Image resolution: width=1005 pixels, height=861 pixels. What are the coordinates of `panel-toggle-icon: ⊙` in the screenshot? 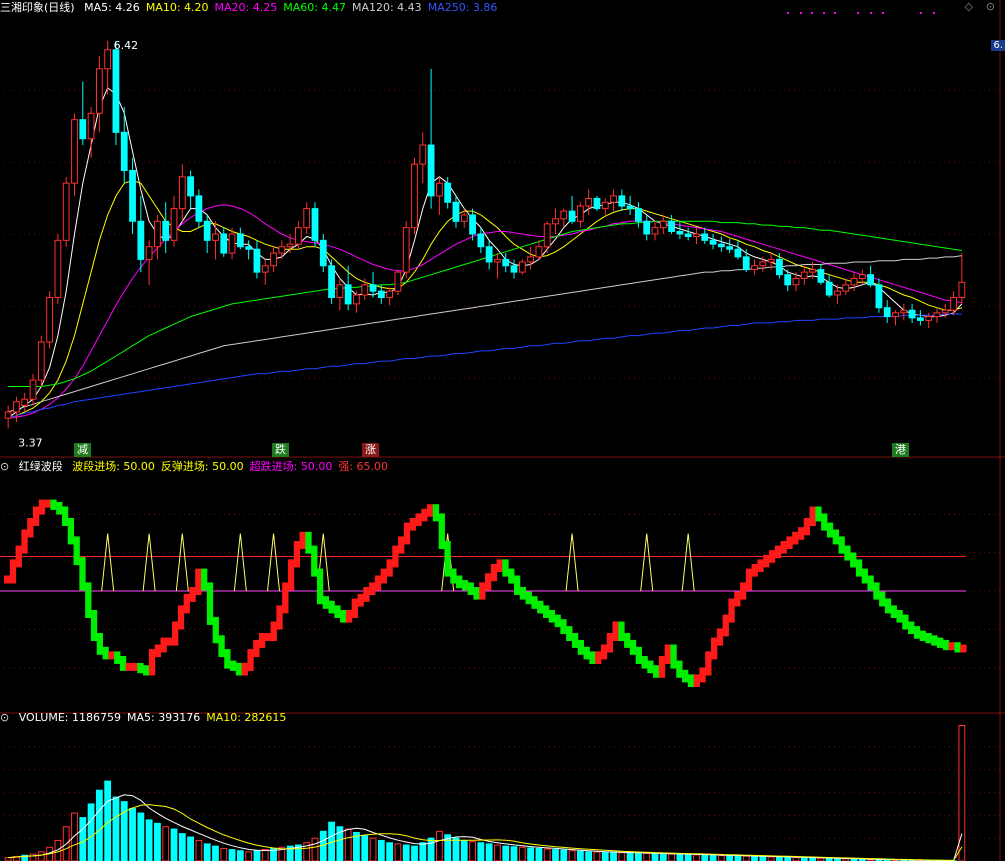 It's located at (990, 6).